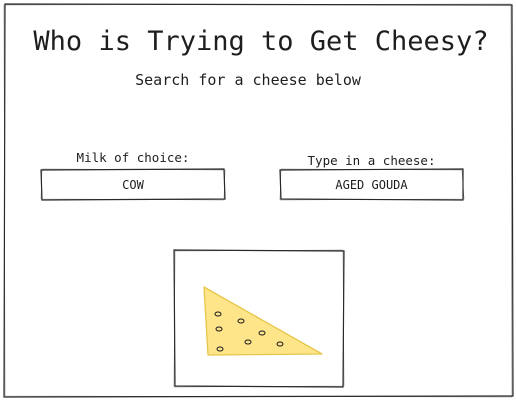  What do you see at coordinates (248, 80) in the screenshot?
I see `page-subtitle: Search for a cheese below` at bounding box center [248, 80].